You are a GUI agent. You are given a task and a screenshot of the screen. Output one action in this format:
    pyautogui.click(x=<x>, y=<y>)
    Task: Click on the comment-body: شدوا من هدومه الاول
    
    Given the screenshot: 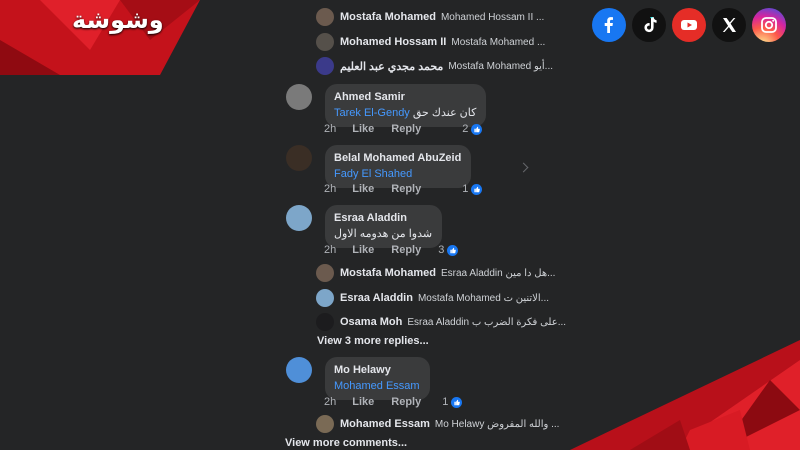 What is the action you would take?
    pyautogui.click(x=383, y=234)
    